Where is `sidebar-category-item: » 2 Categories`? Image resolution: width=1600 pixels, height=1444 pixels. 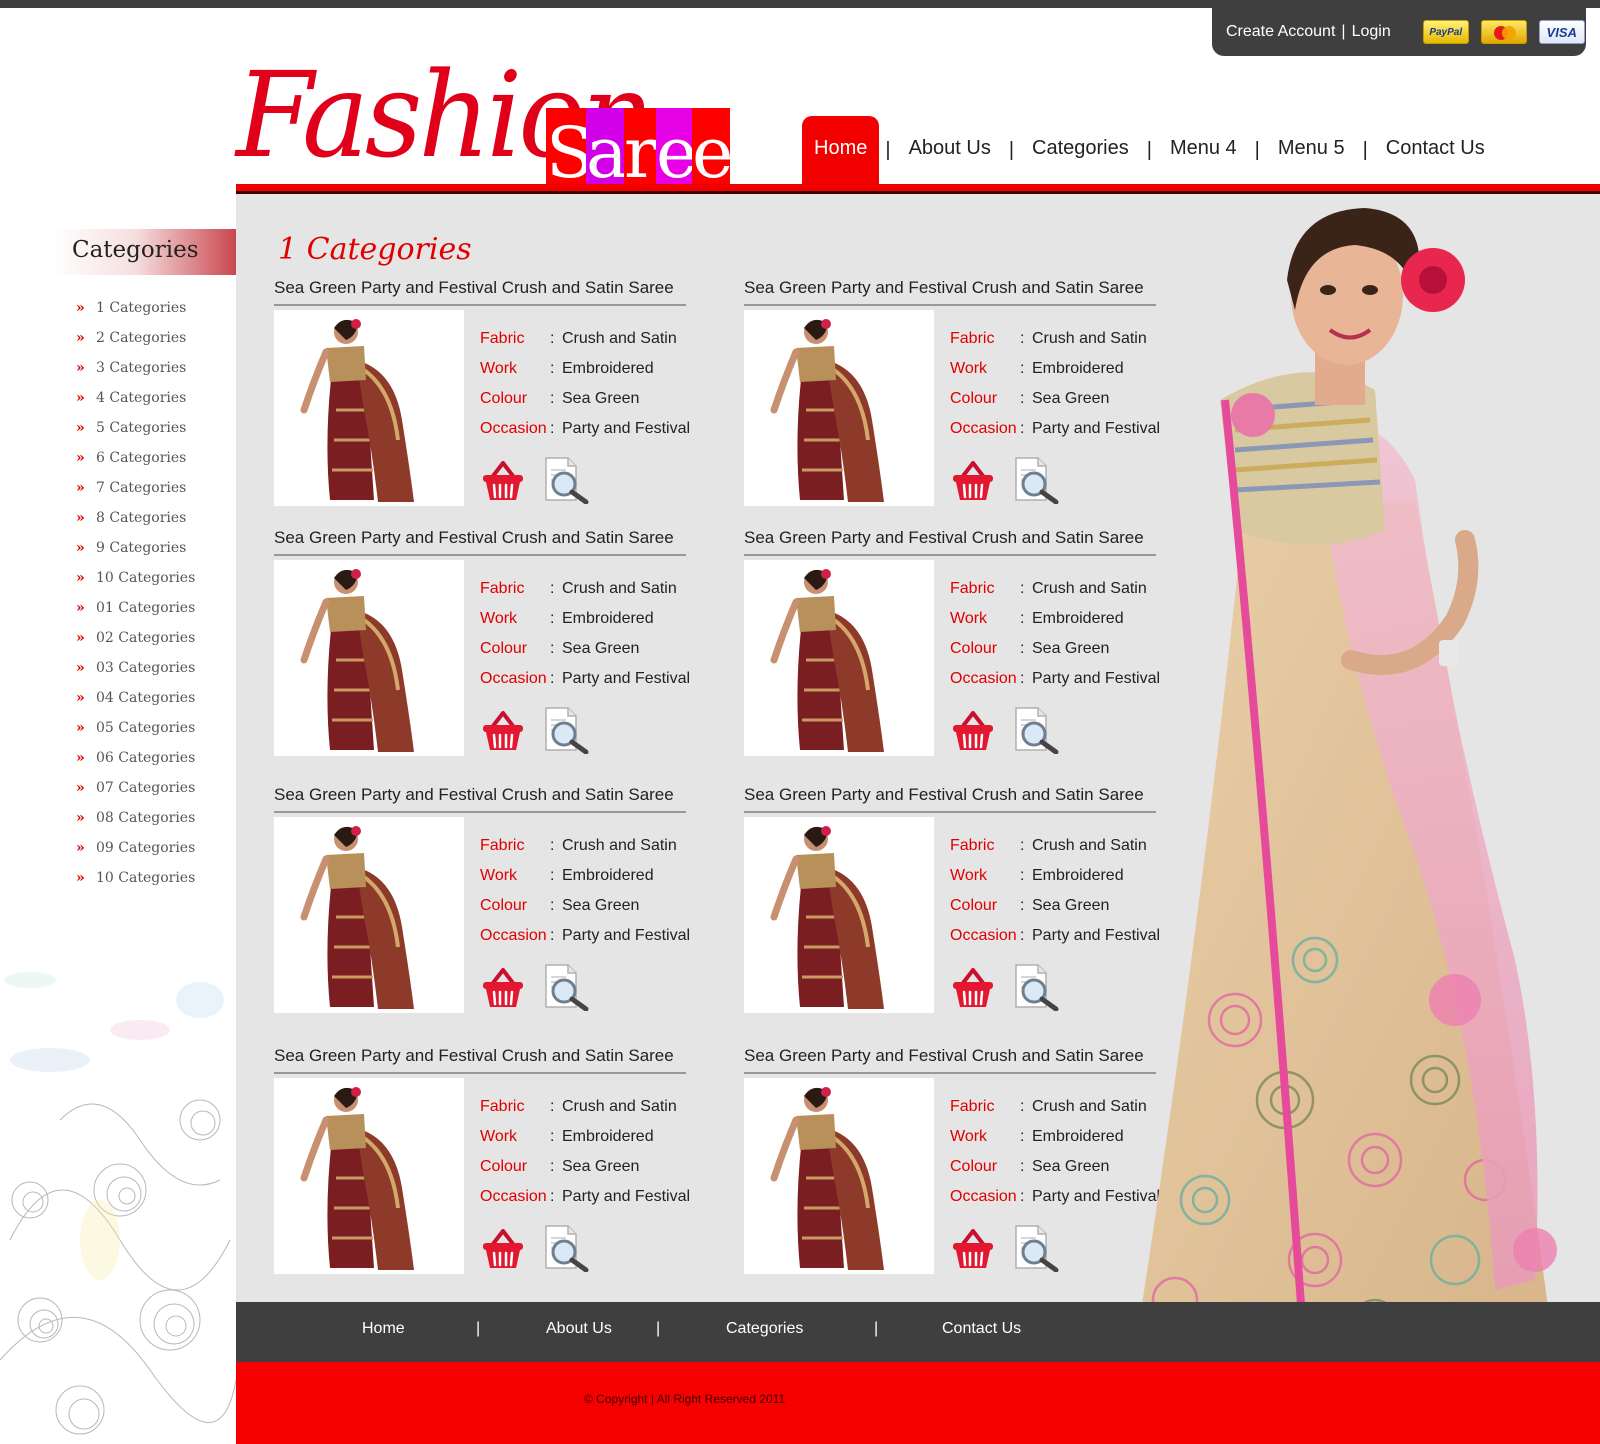
sidebar-category-item: » 2 Categories is located at coordinates (135, 338).